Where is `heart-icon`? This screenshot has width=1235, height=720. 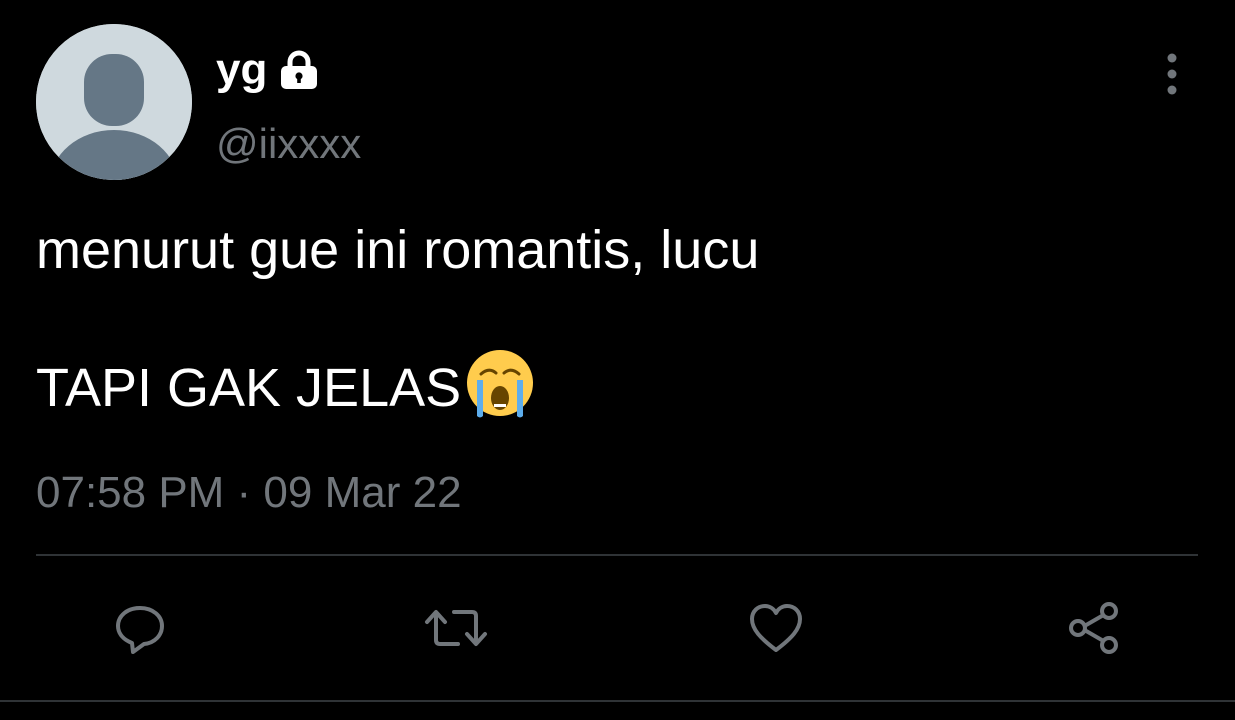
heart-icon is located at coordinates (776, 628).